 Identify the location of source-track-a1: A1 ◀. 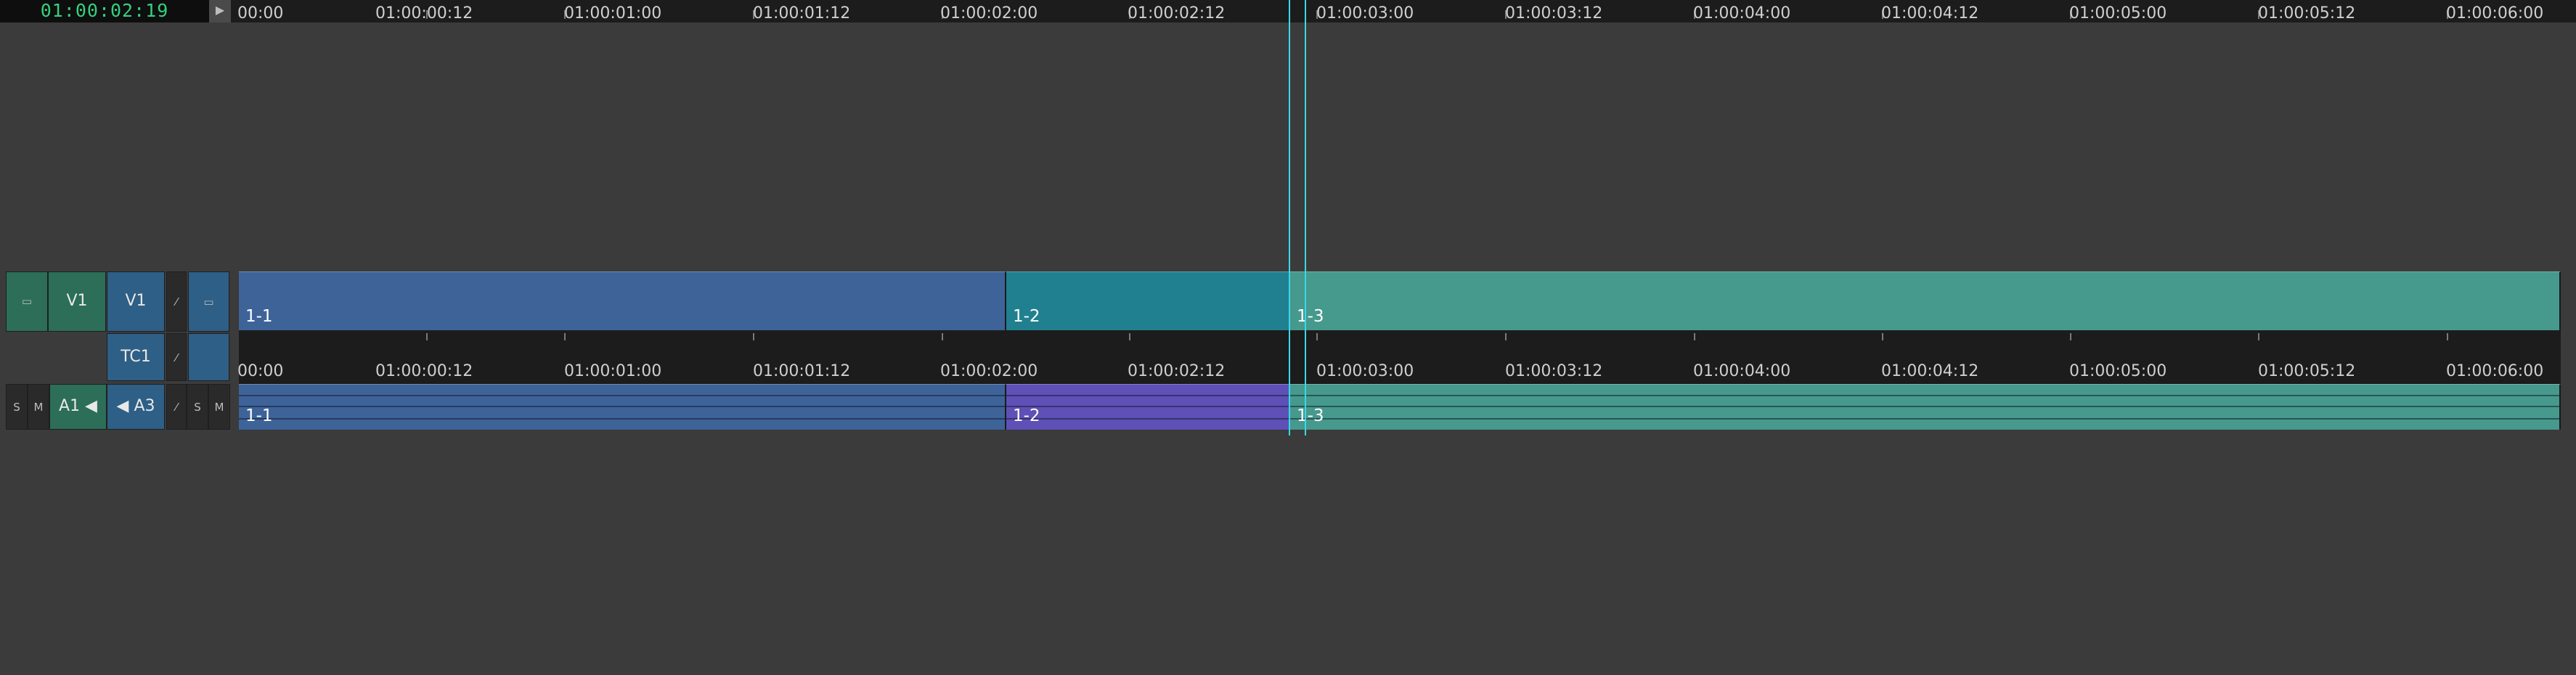
(78, 407).